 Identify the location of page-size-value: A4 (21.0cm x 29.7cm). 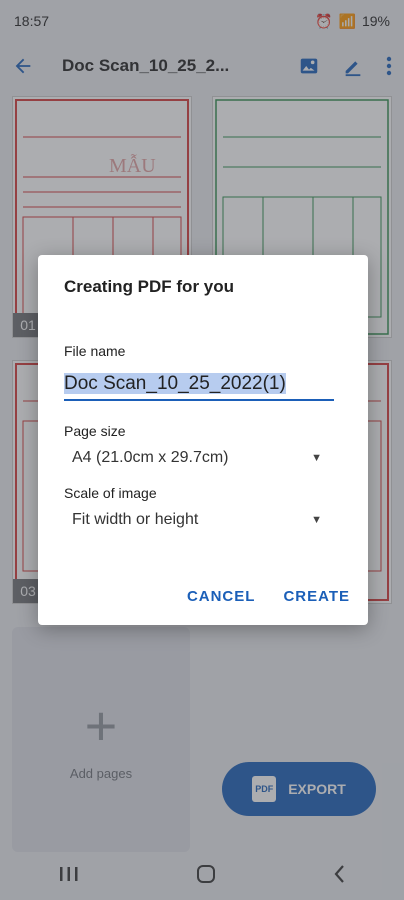
(150, 457).